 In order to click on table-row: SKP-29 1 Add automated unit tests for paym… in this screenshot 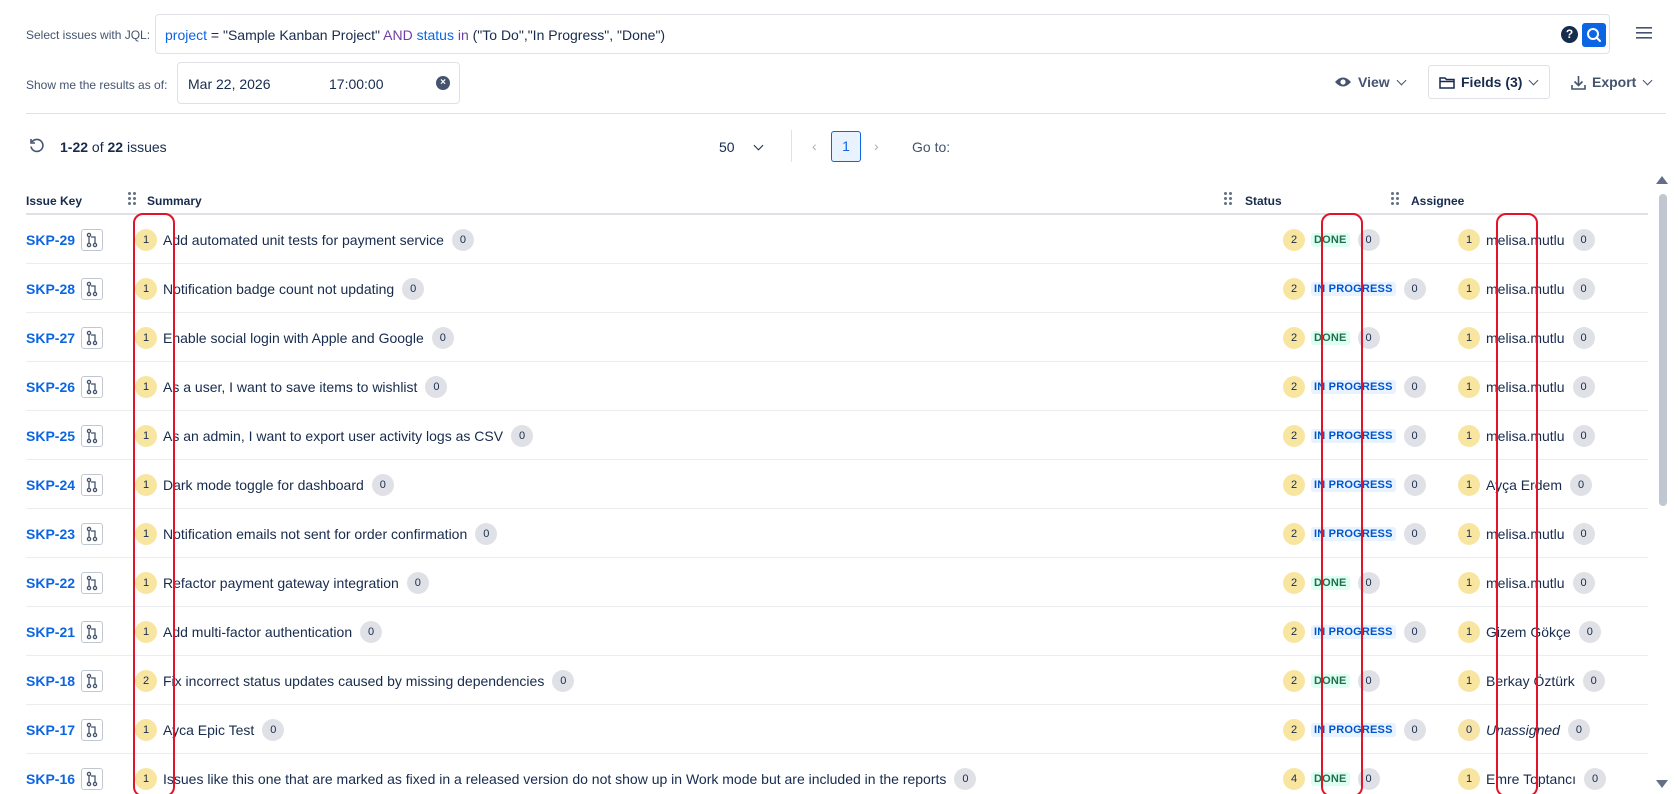, I will do `click(837, 239)`.